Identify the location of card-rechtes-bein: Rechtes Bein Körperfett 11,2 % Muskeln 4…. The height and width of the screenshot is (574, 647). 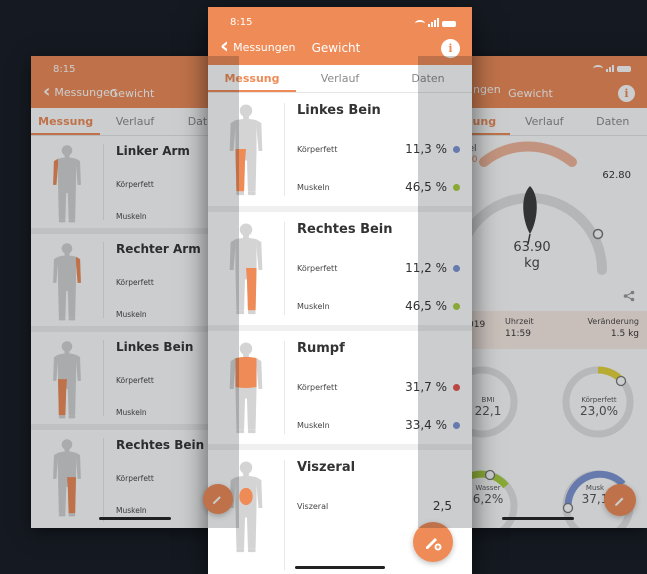
(340, 271).